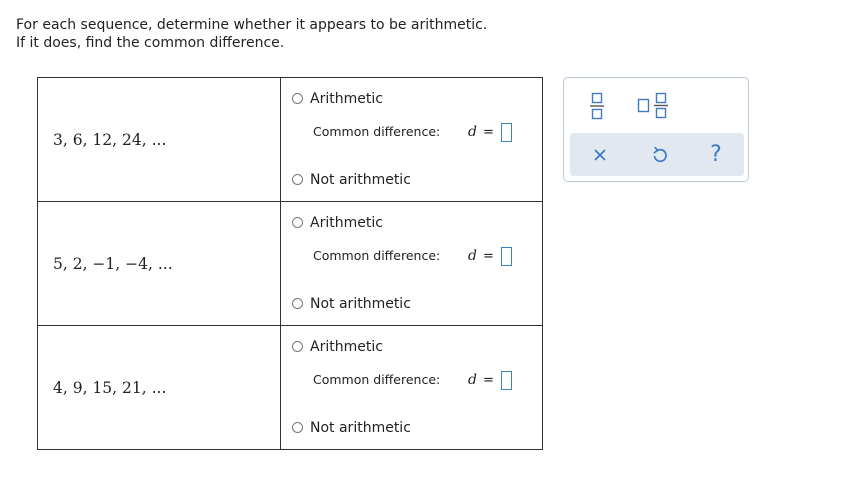  I want to click on fraction-button, so click(597, 106).